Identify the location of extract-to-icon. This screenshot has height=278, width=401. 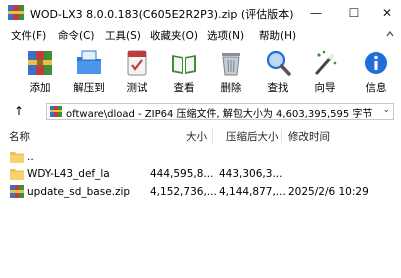
(89, 62).